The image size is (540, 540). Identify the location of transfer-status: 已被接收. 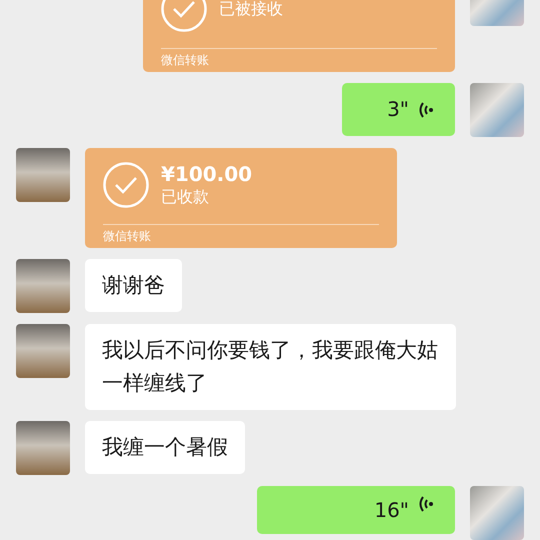
(251, 10).